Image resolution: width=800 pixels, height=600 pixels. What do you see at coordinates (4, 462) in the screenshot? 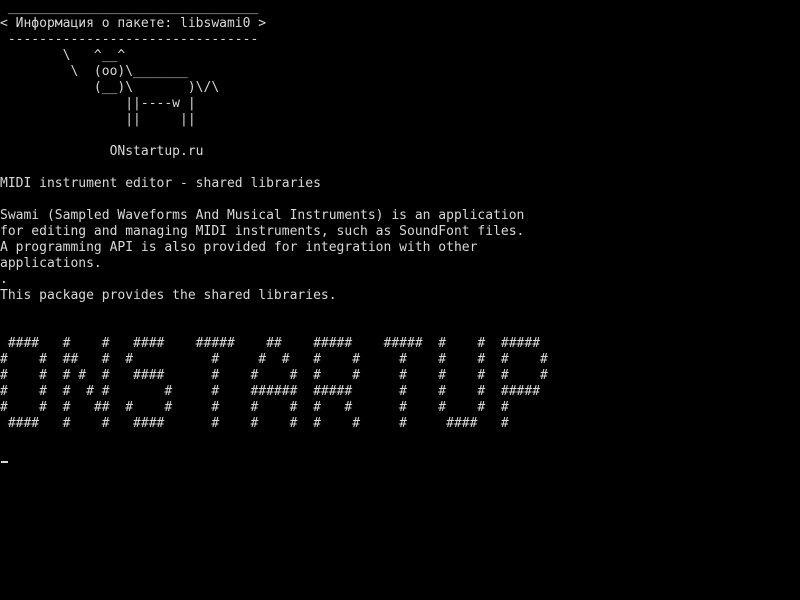
I see `text-cursor` at bounding box center [4, 462].